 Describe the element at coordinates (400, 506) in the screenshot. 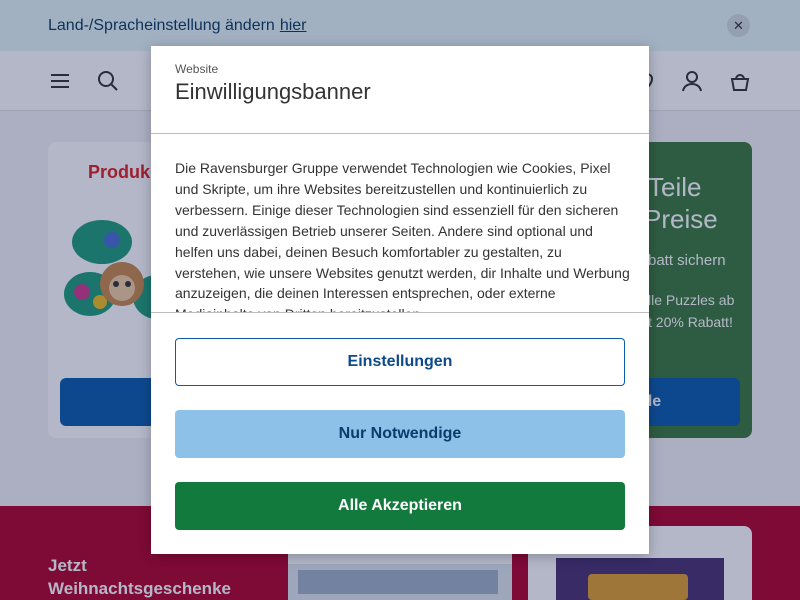

I see `accept-all-button: Alle Akzeptieren` at that location.